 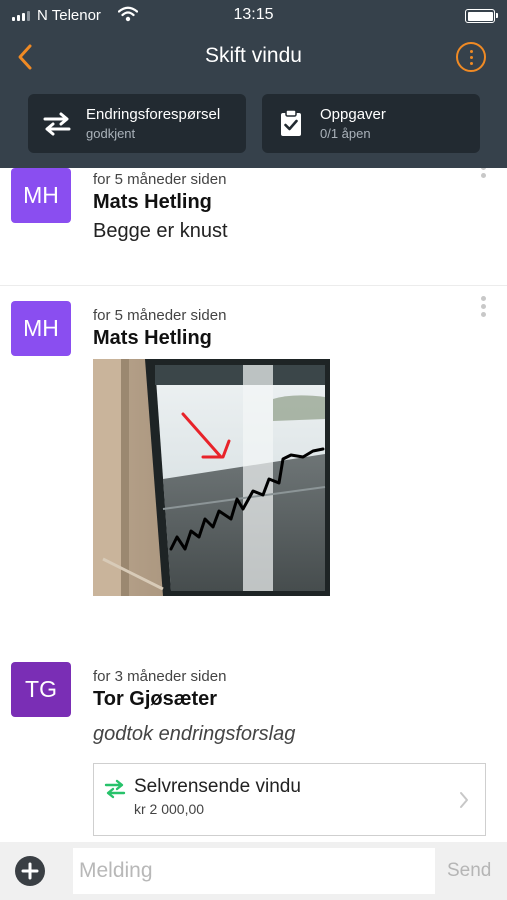 I want to click on change-request-card: Selvrensende vindu kr 2 000,00, so click(x=289, y=799).